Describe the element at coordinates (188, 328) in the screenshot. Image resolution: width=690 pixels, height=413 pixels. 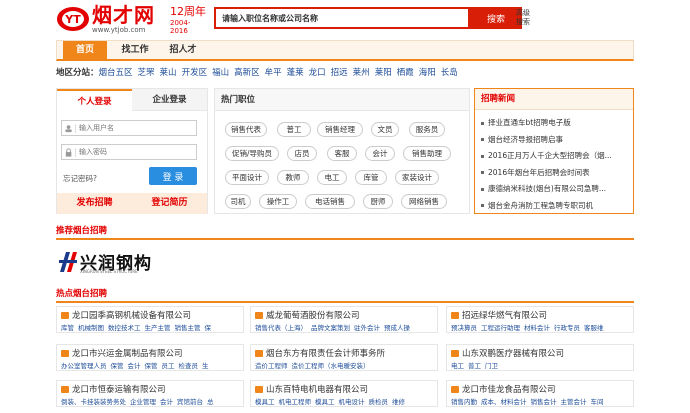
I see `company-job-link: 销售主管` at that location.